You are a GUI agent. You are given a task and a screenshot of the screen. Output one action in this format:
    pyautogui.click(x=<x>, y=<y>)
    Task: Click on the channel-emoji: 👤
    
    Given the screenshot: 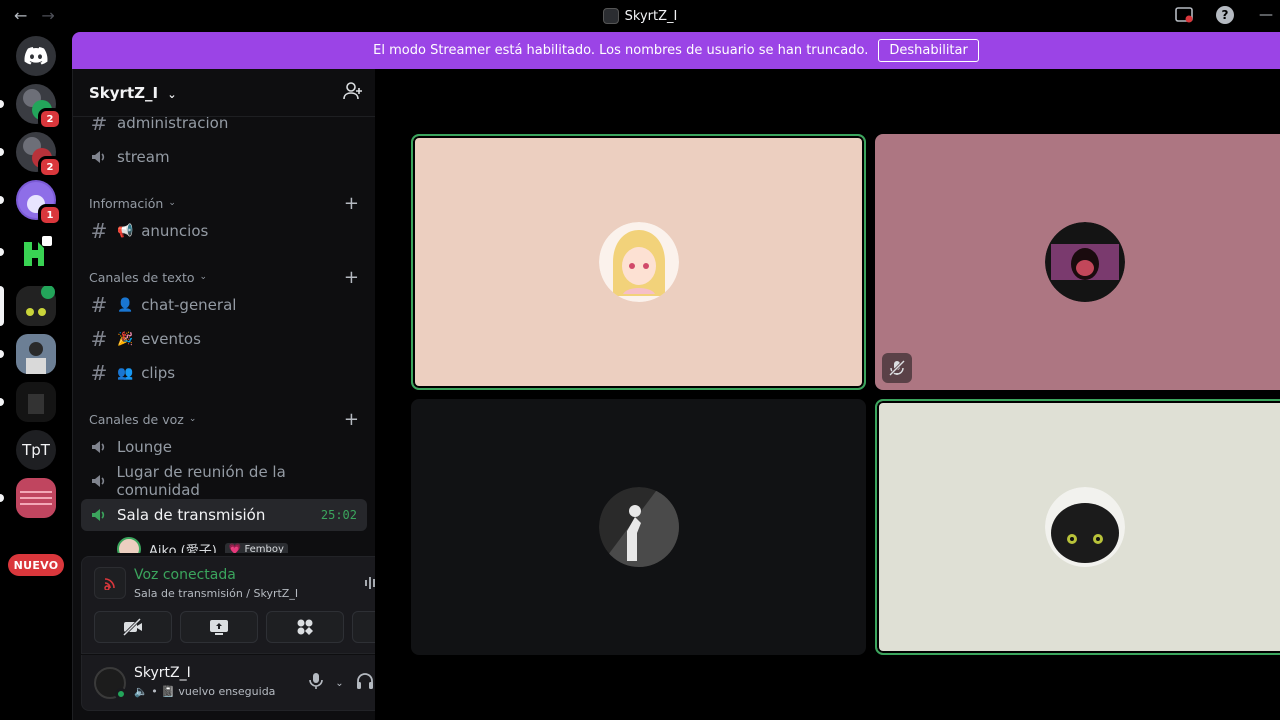 What is the action you would take?
    pyautogui.click(x=125, y=305)
    